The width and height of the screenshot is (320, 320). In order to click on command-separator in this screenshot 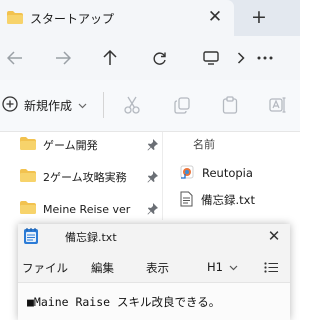, I will do `click(103, 105)`.